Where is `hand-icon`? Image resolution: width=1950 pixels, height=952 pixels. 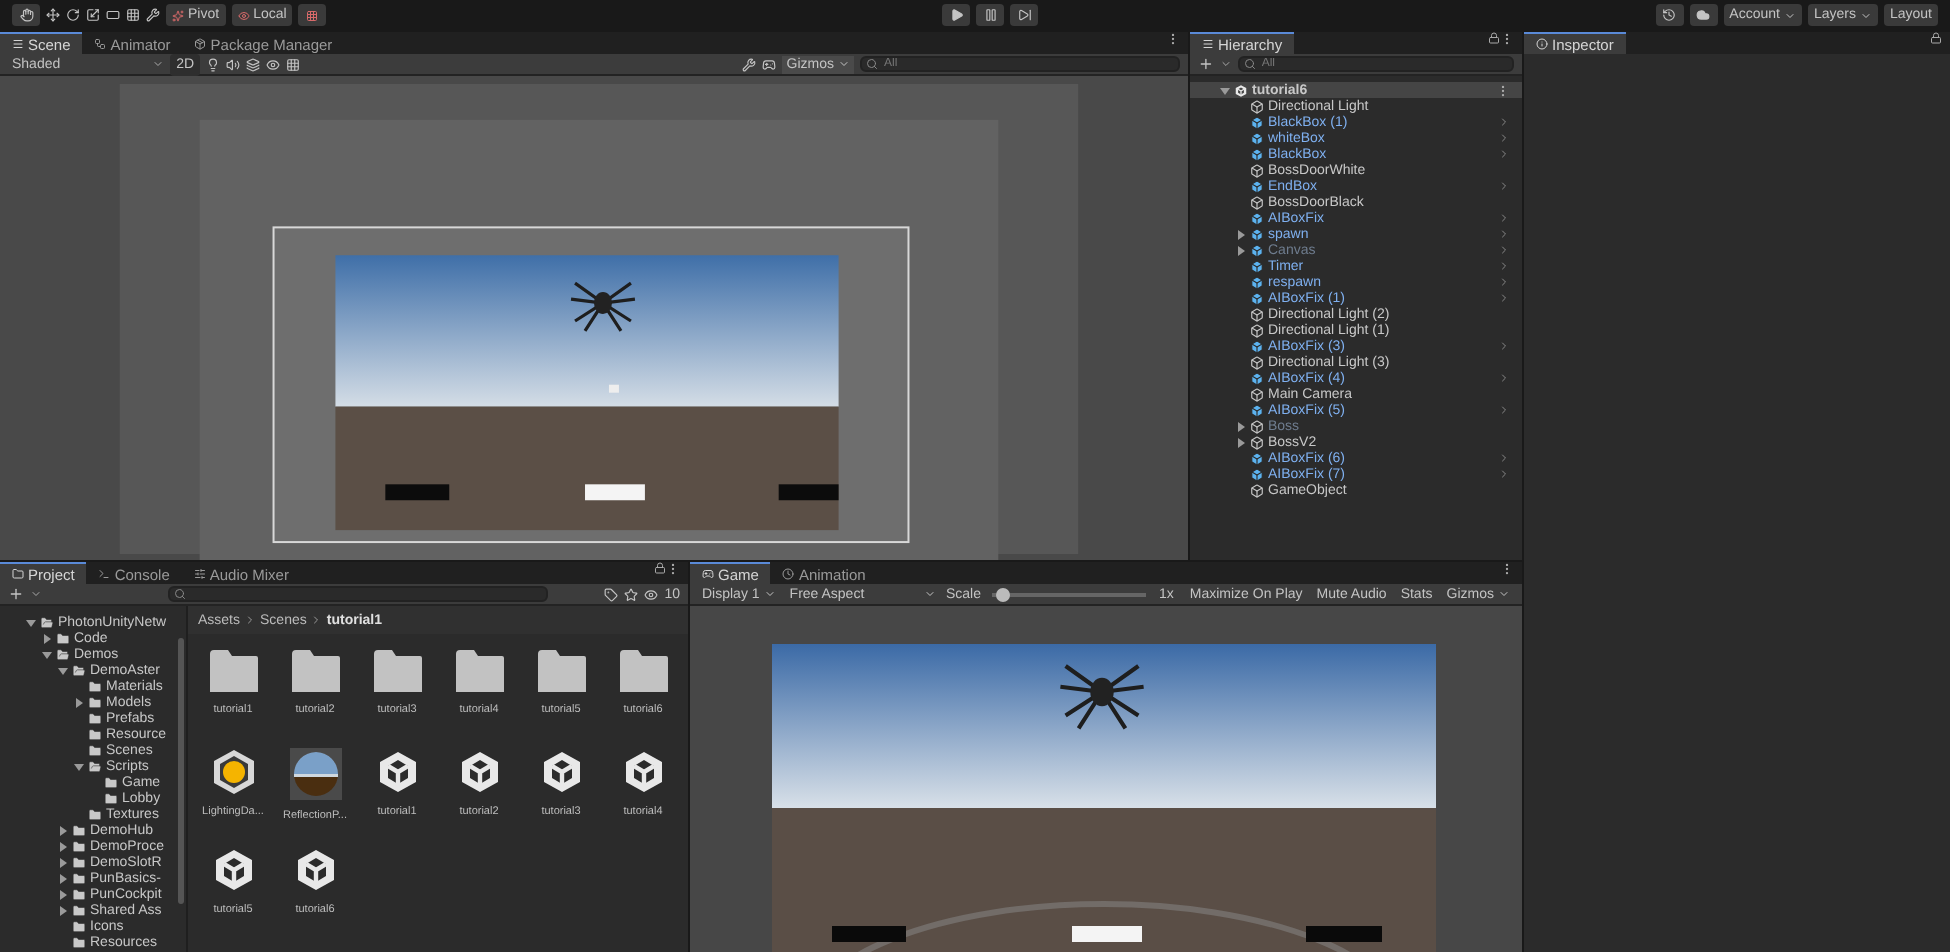
hand-icon is located at coordinates (26, 15).